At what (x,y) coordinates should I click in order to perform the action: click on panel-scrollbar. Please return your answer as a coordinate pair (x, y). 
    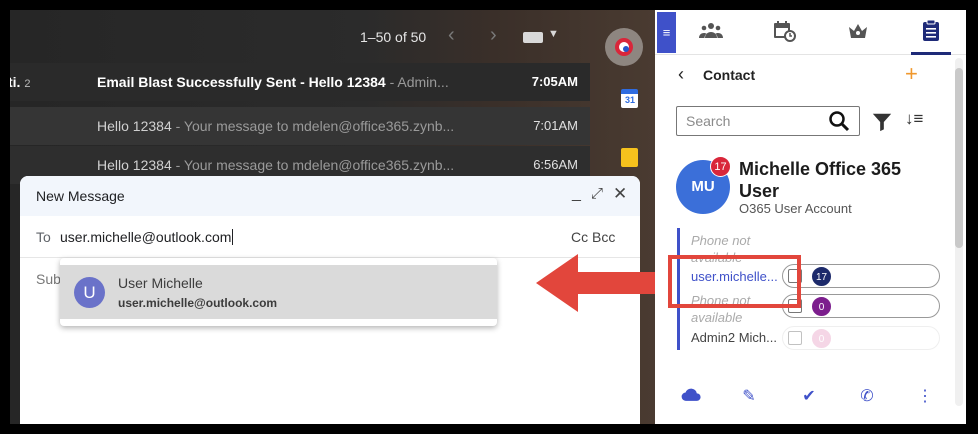
    Looking at the image, I should click on (959, 232).